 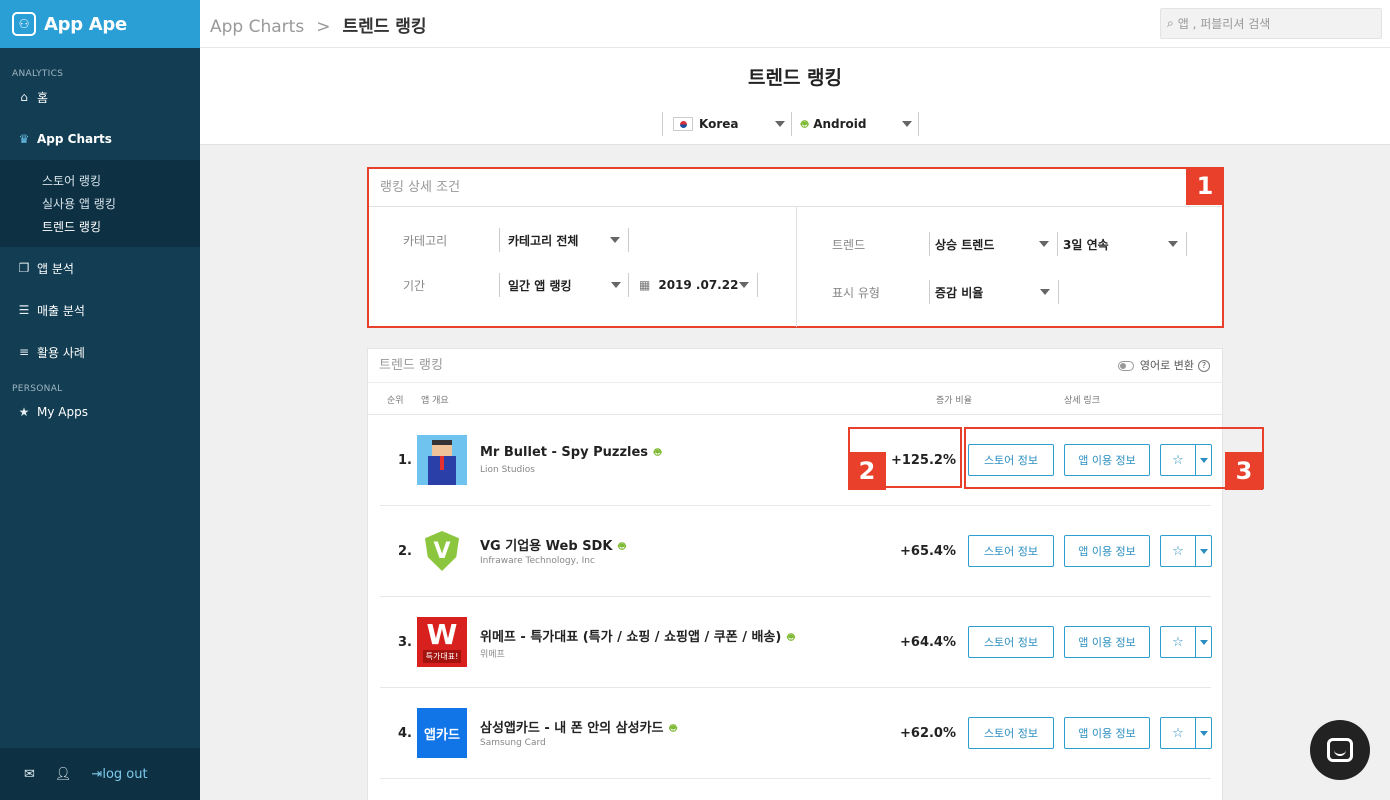 I want to click on search-input, so click(x=1267, y=23).